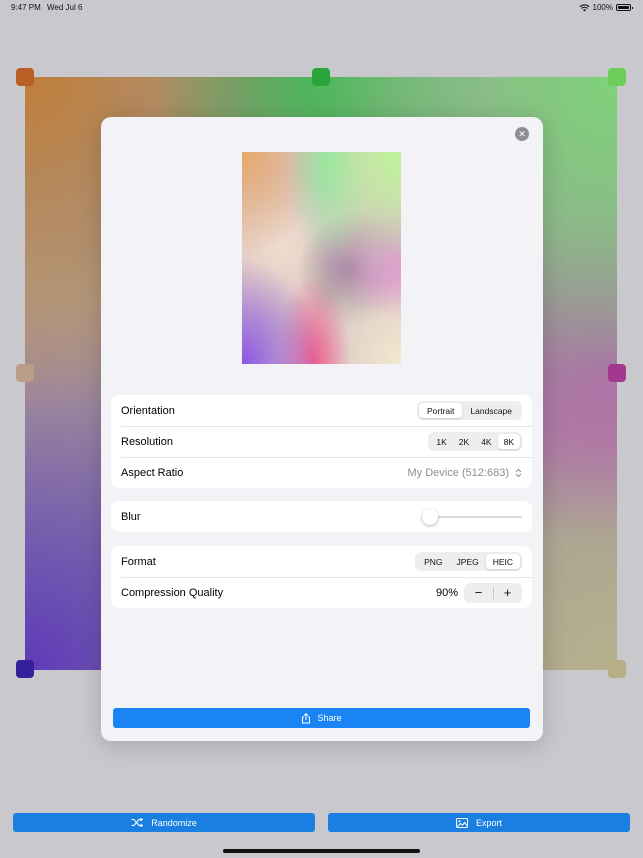 The height and width of the screenshot is (858, 643). Describe the element at coordinates (464, 441) in the screenshot. I see `resolution-option-2k: 2K` at that location.